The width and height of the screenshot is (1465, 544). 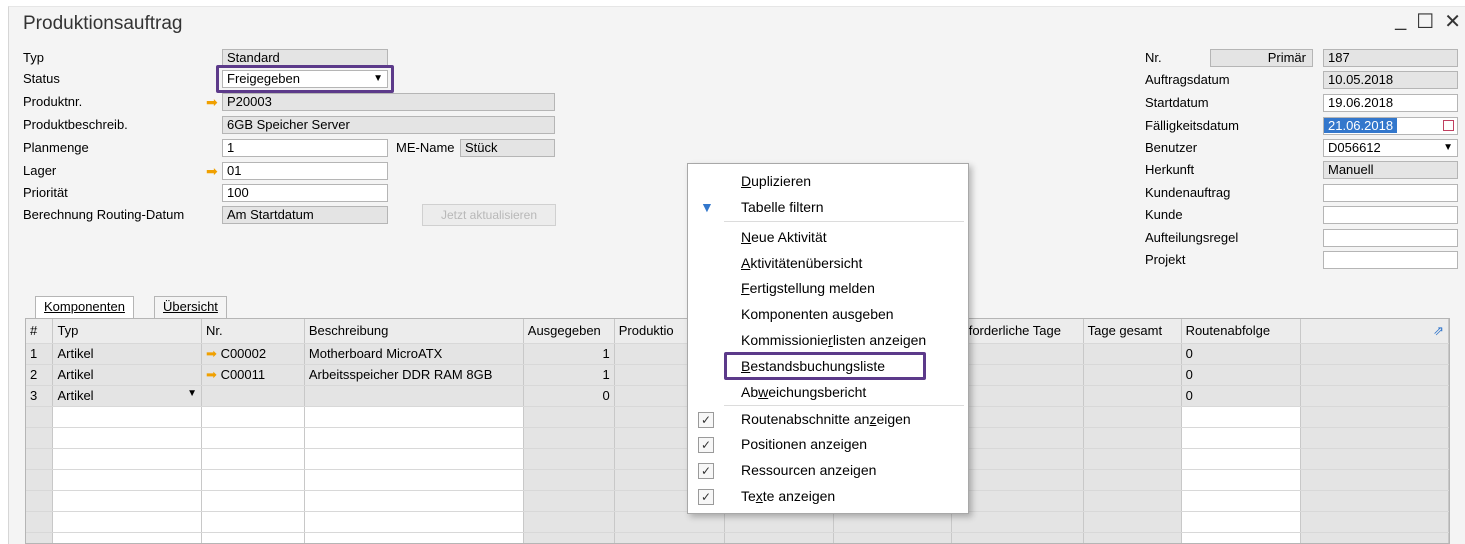 I want to click on menu-item-komponenten-ausgeben: Komponenten ausgeben, so click(x=817, y=314).